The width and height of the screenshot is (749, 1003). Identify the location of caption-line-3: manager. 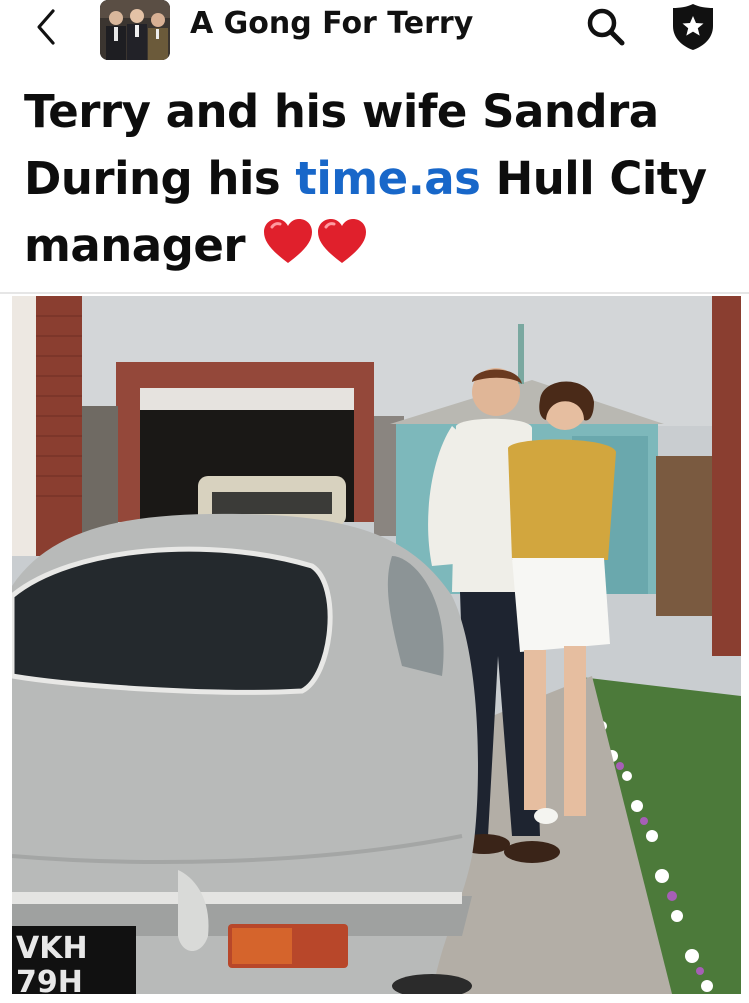
(135, 245).